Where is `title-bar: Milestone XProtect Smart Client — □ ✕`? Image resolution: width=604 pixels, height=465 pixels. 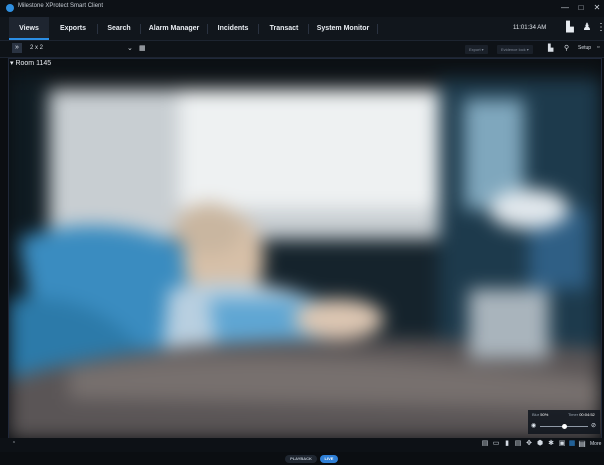
title-bar: Milestone XProtect Smart Client — □ ✕ is located at coordinates (302, 9).